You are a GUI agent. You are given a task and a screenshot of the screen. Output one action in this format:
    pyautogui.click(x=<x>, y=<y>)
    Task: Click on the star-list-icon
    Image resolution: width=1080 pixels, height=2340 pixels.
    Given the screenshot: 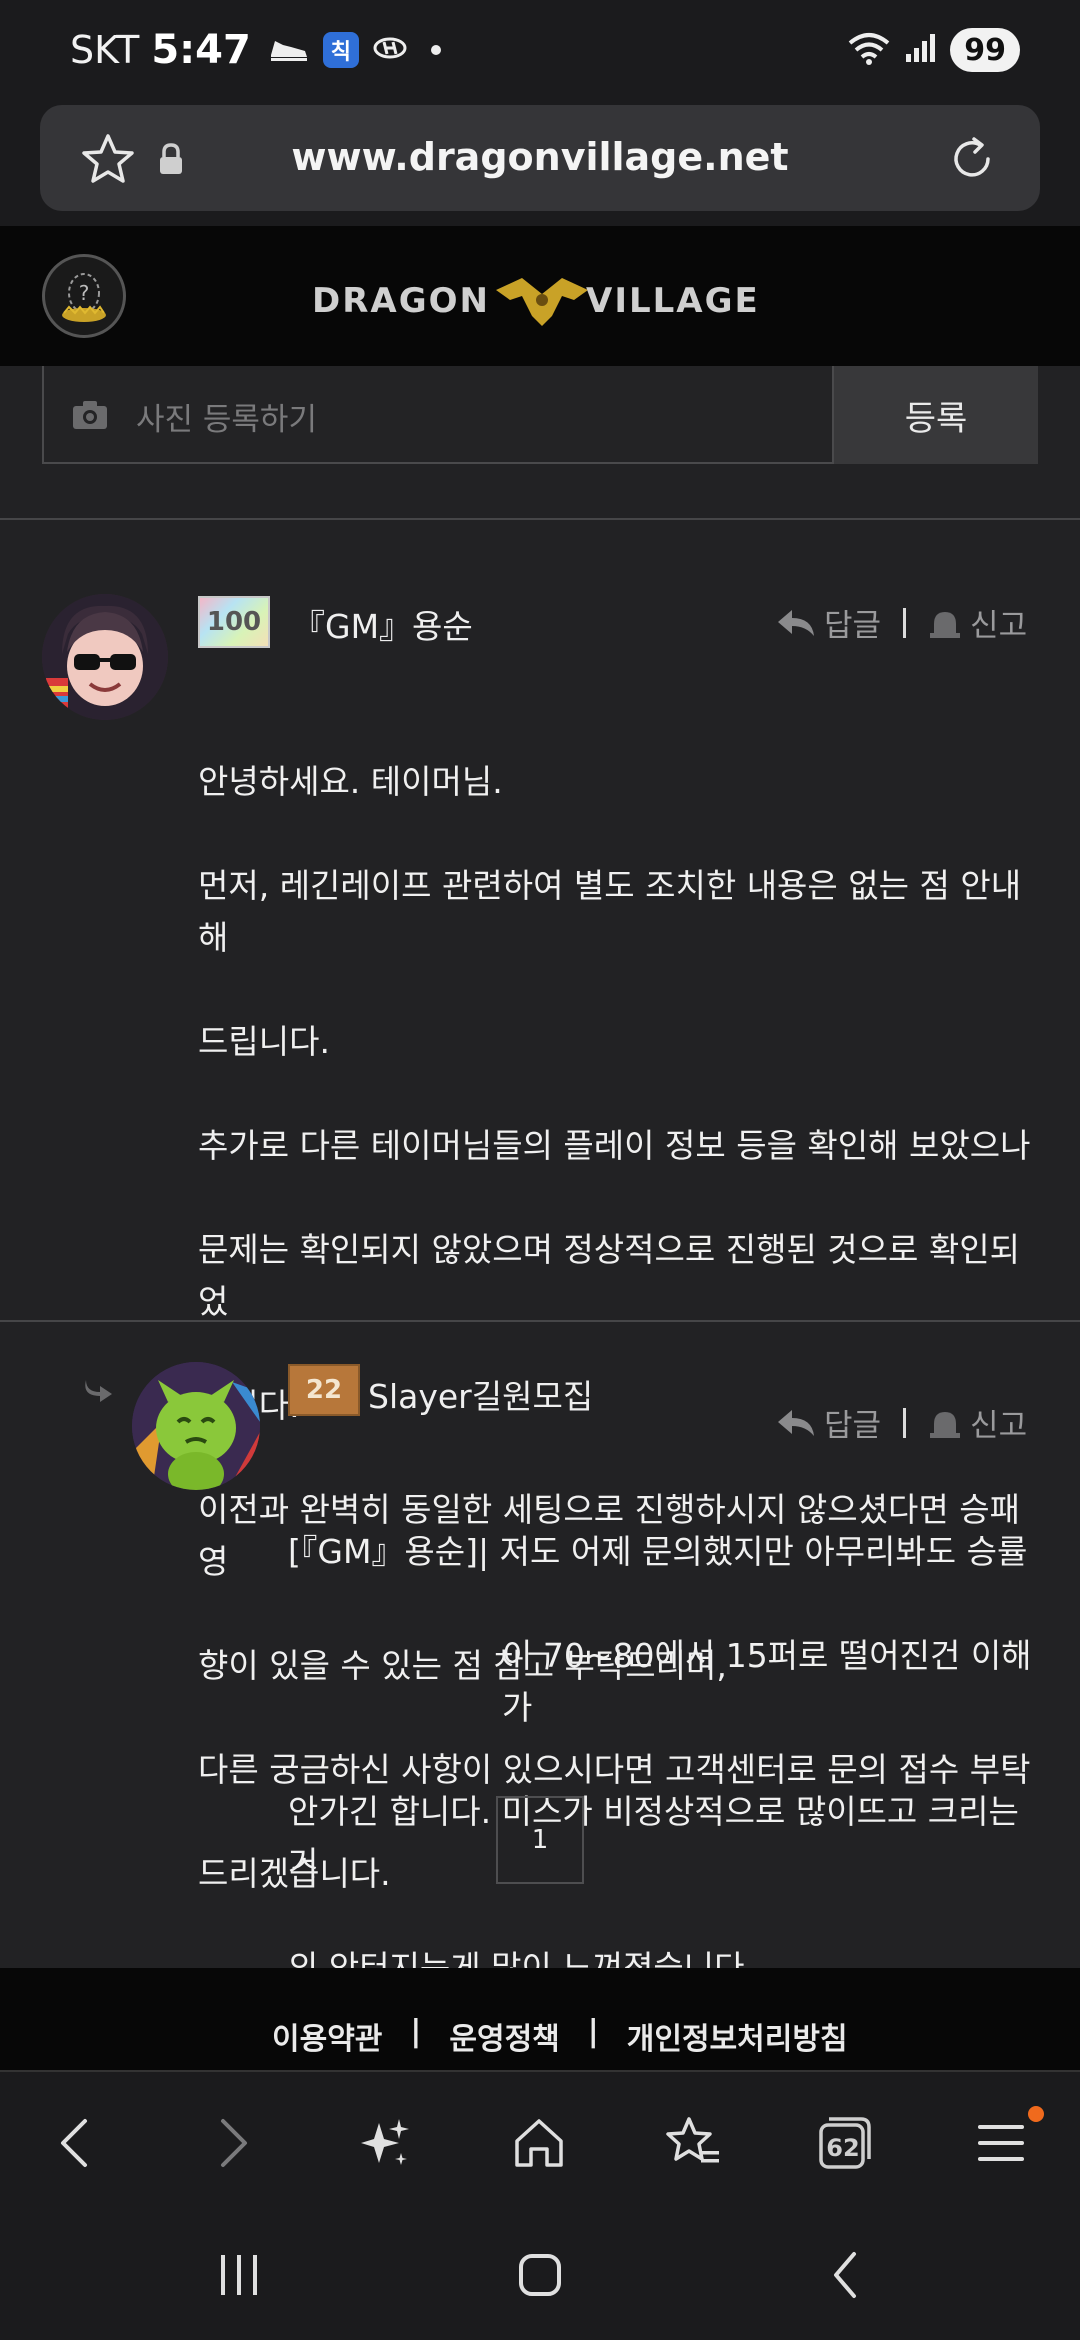 What is the action you would take?
    pyautogui.click(x=692, y=2140)
    